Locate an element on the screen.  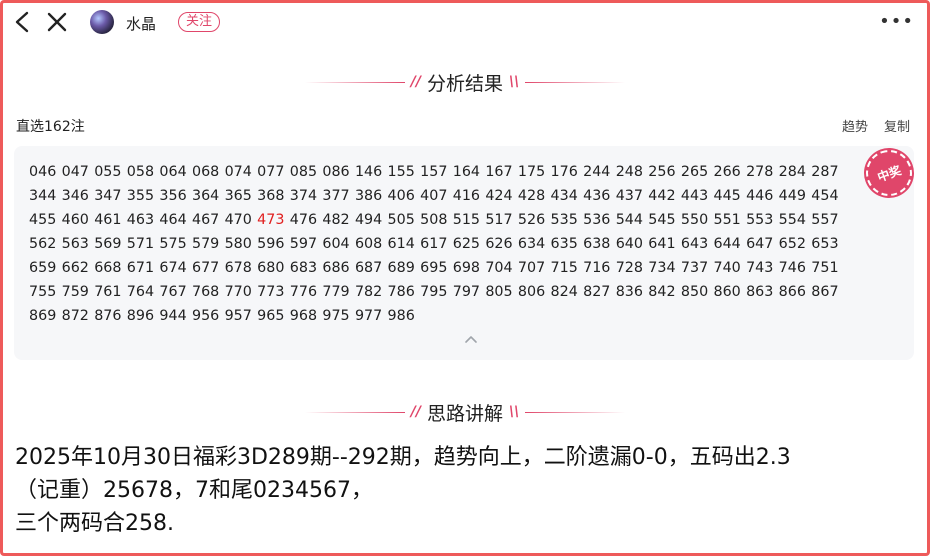
follow-button: 关注 is located at coordinates (199, 22).